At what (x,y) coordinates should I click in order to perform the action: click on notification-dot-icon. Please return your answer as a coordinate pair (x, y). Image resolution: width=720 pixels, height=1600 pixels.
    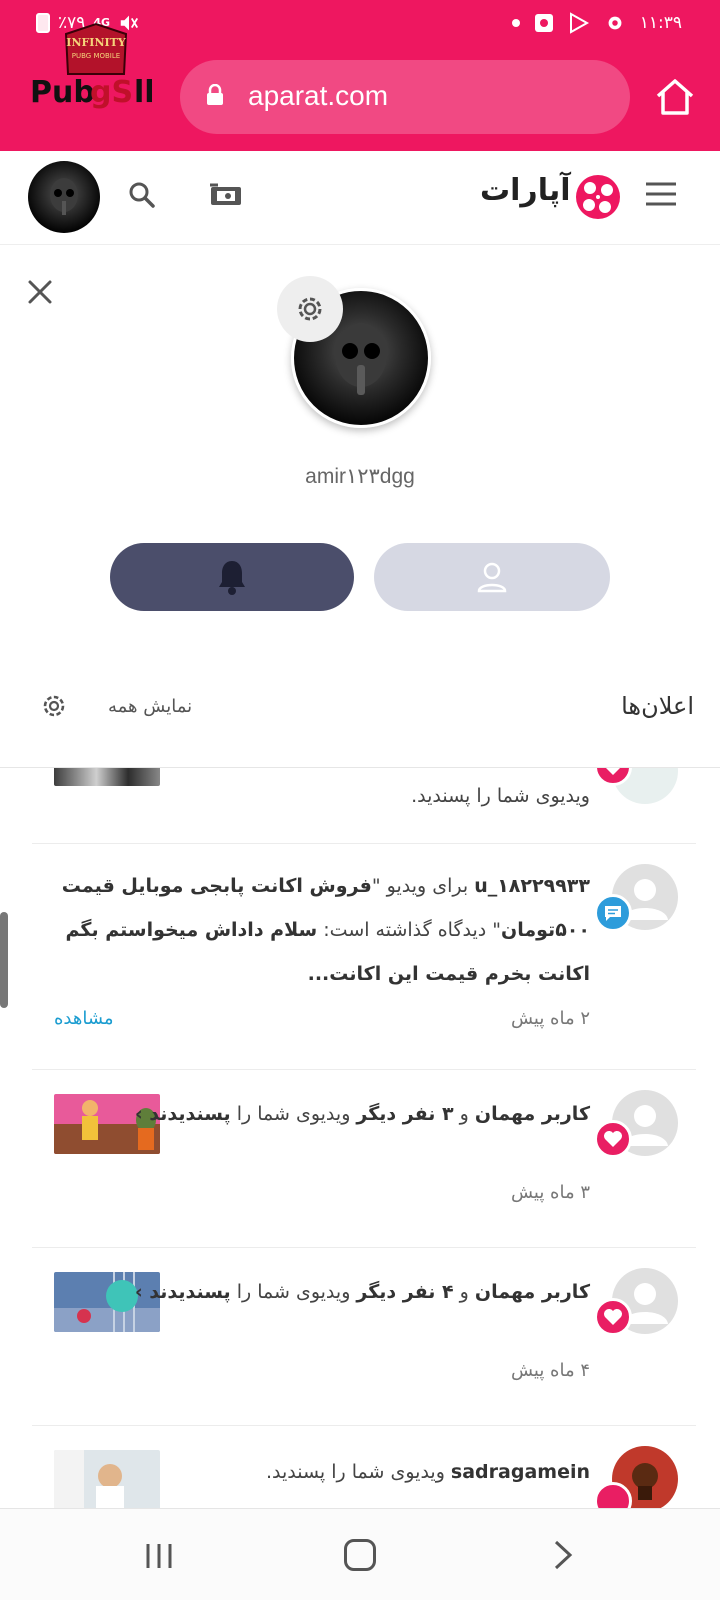
    Looking at the image, I should click on (515, 23).